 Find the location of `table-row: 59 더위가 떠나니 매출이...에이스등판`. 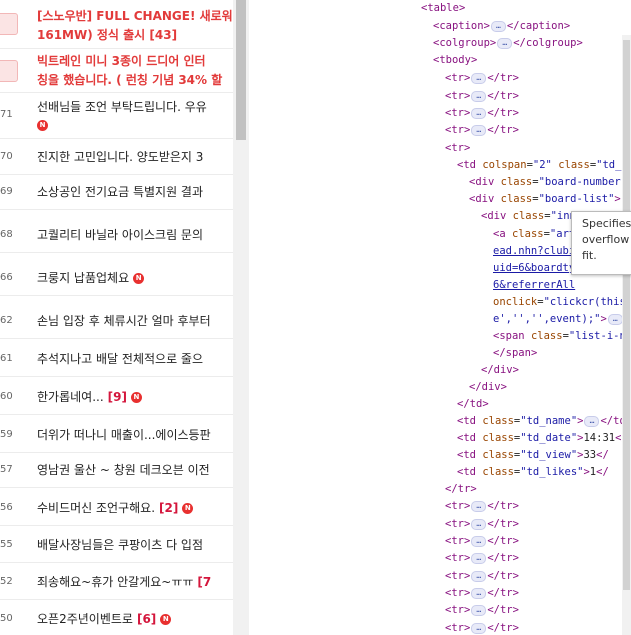

table-row: 59 더위가 떠나니 매출이...에이스등판 is located at coordinates (116, 435).